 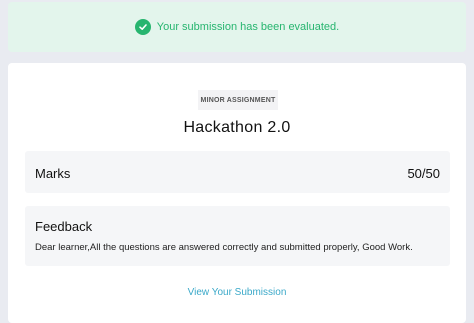 What do you see at coordinates (237, 127) in the screenshot?
I see `assignment-title: Hackathon 2.0` at bounding box center [237, 127].